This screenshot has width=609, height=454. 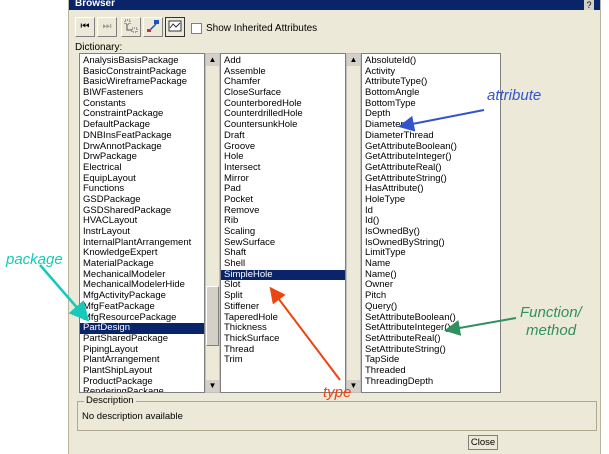 What do you see at coordinates (337, 413) in the screenshot?
I see `description-group: Description No description available` at bounding box center [337, 413].